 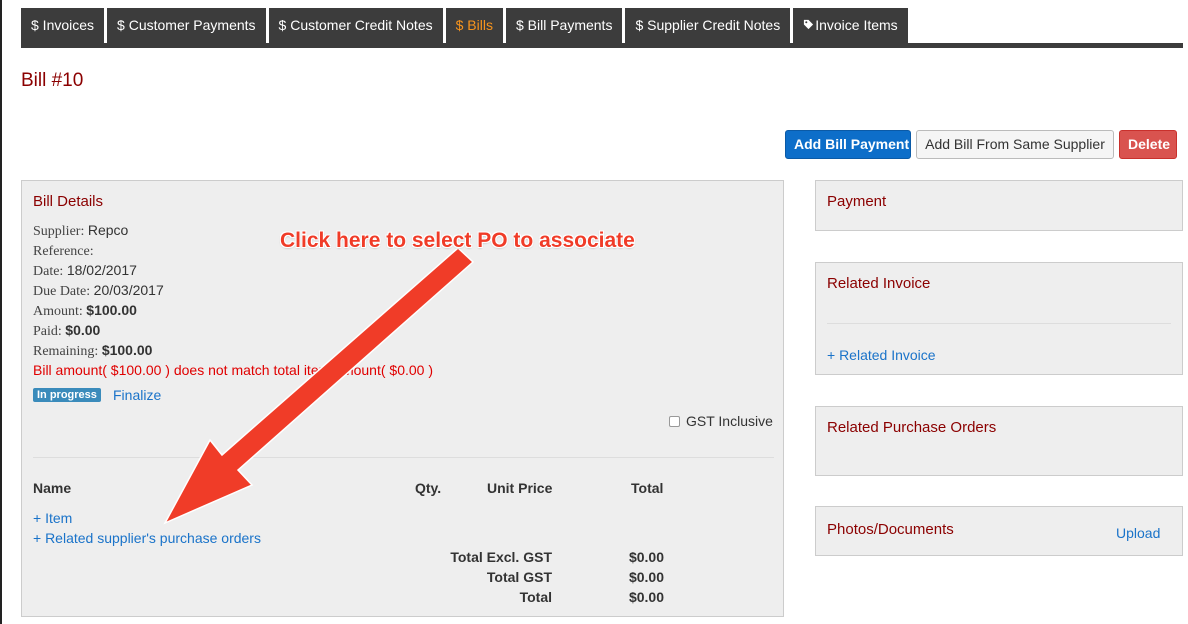 I want to click on related-invoice-title: Related Invoice, so click(x=879, y=283).